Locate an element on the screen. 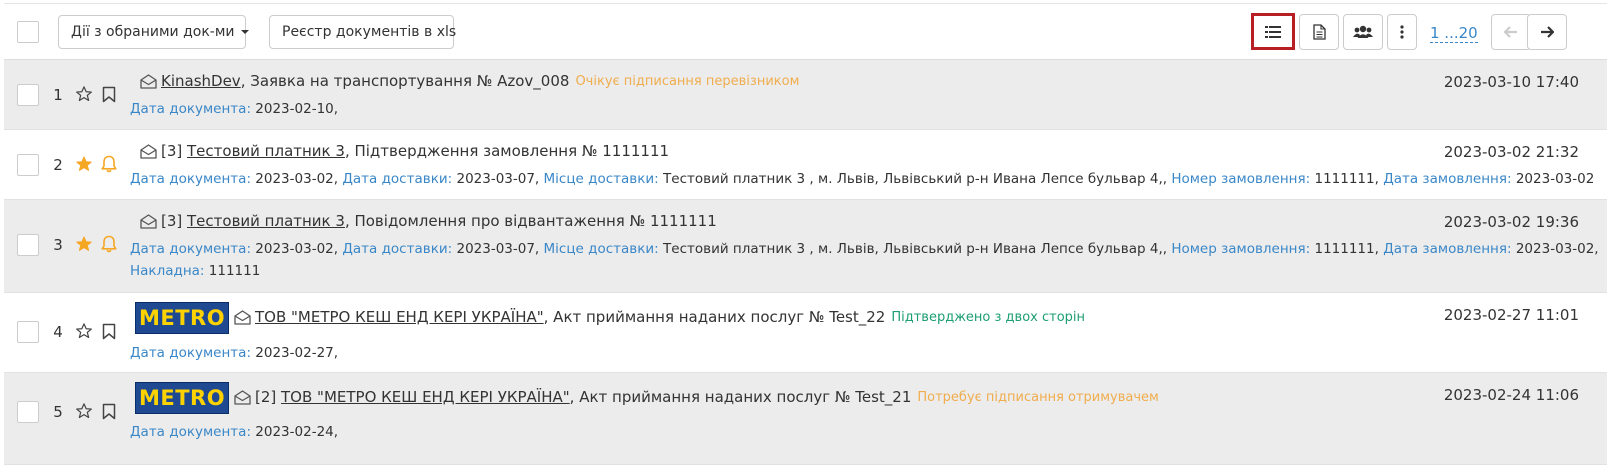 The height and width of the screenshot is (465, 1607). status-badge: Потребує підписання отримувачем is located at coordinates (1038, 397).